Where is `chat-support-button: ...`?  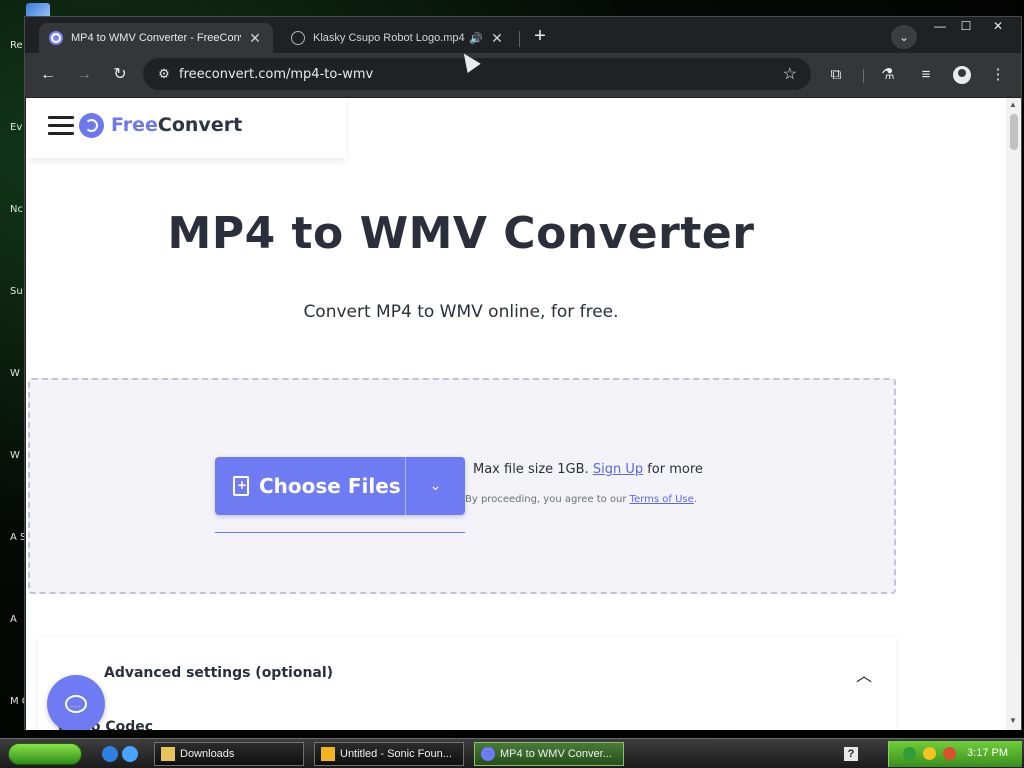 chat-support-button: ... is located at coordinates (76, 702).